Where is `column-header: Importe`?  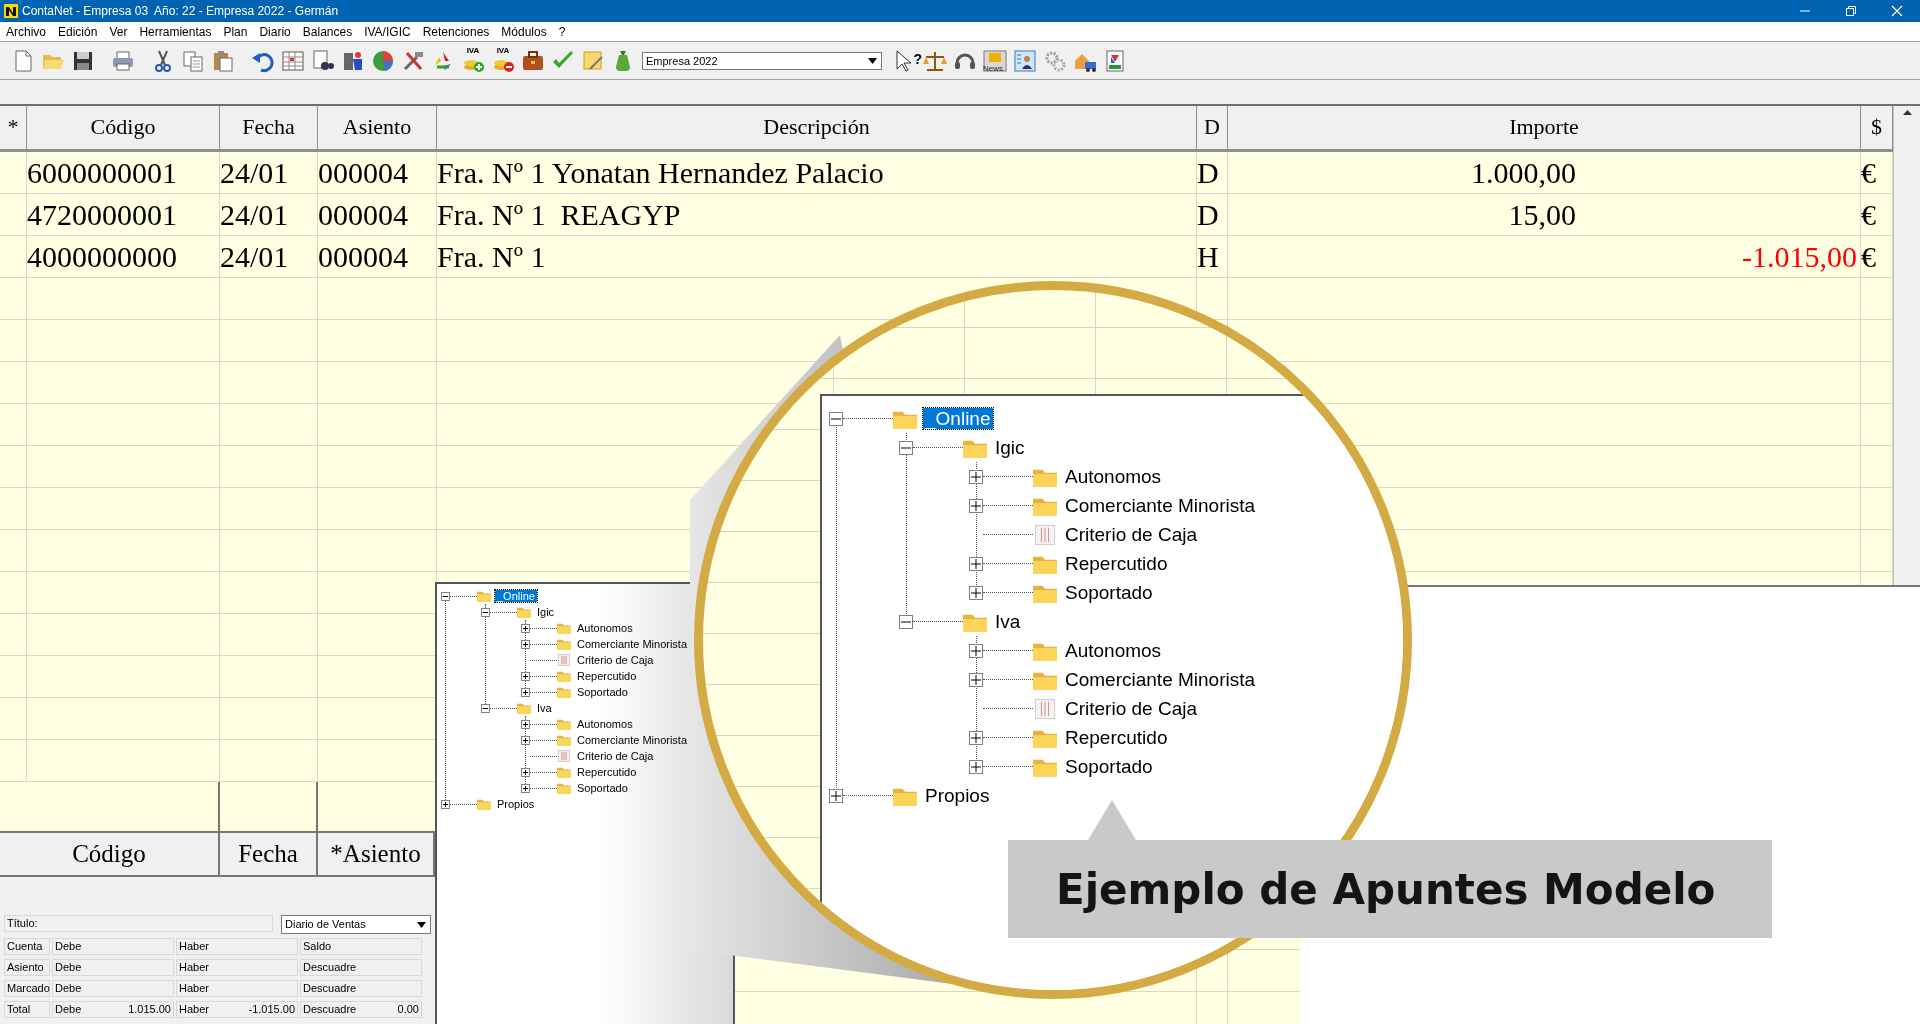
column-header: Importe is located at coordinates (1544, 127).